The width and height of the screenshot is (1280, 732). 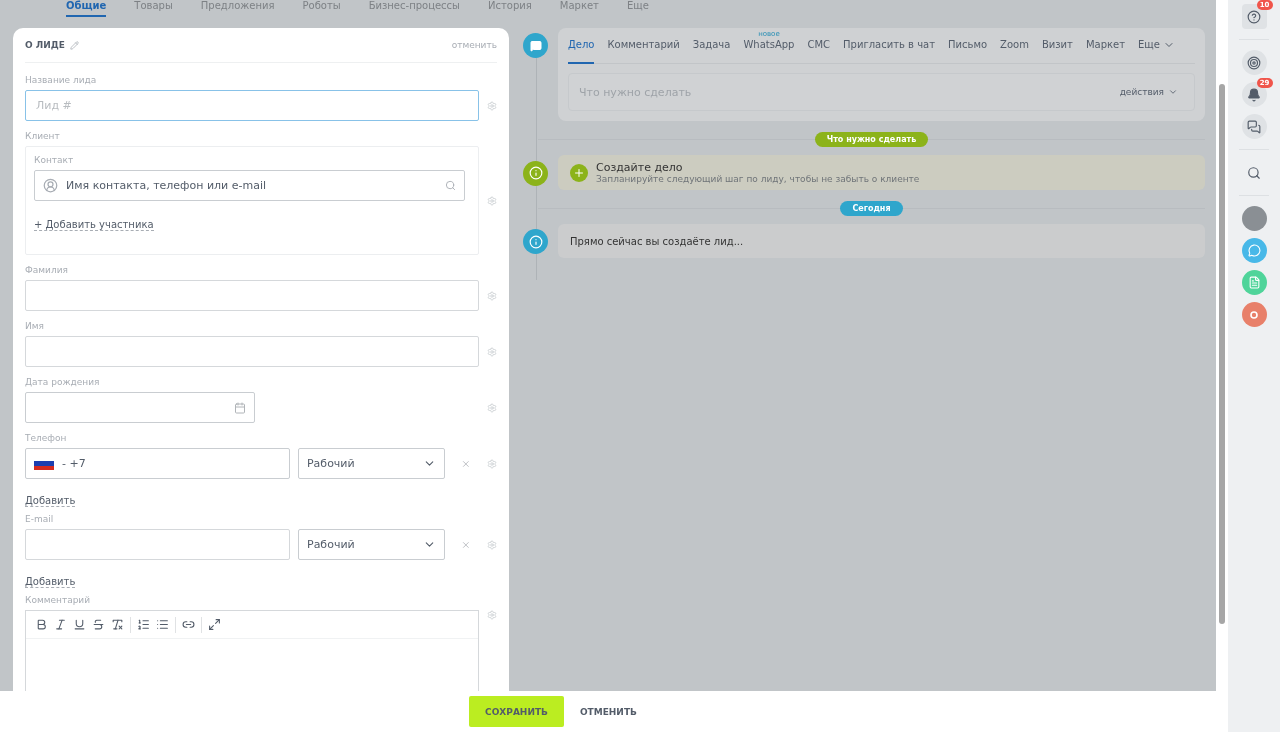 What do you see at coordinates (579, 172) in the screenshot?
I see `plus-icon` at bounding box center [579, 172].